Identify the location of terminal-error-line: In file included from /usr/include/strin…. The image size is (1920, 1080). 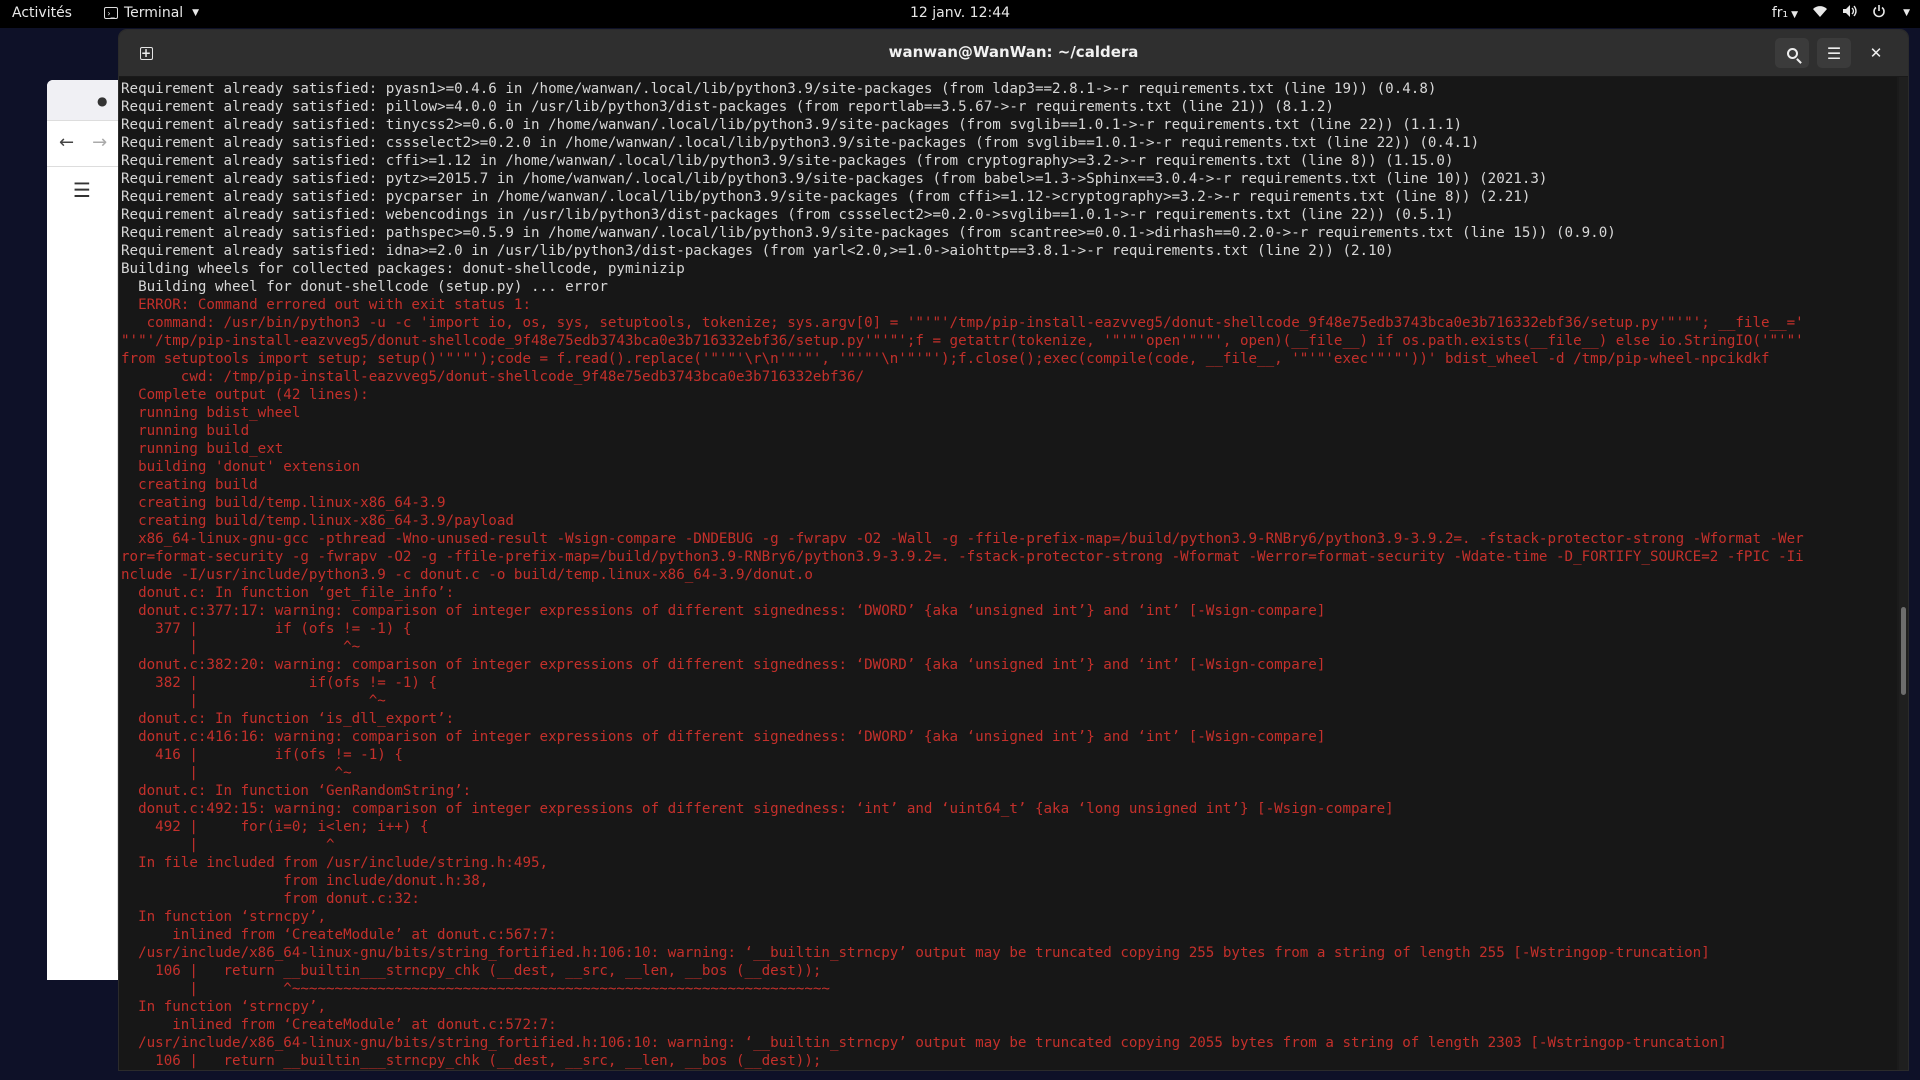
(335, 863).